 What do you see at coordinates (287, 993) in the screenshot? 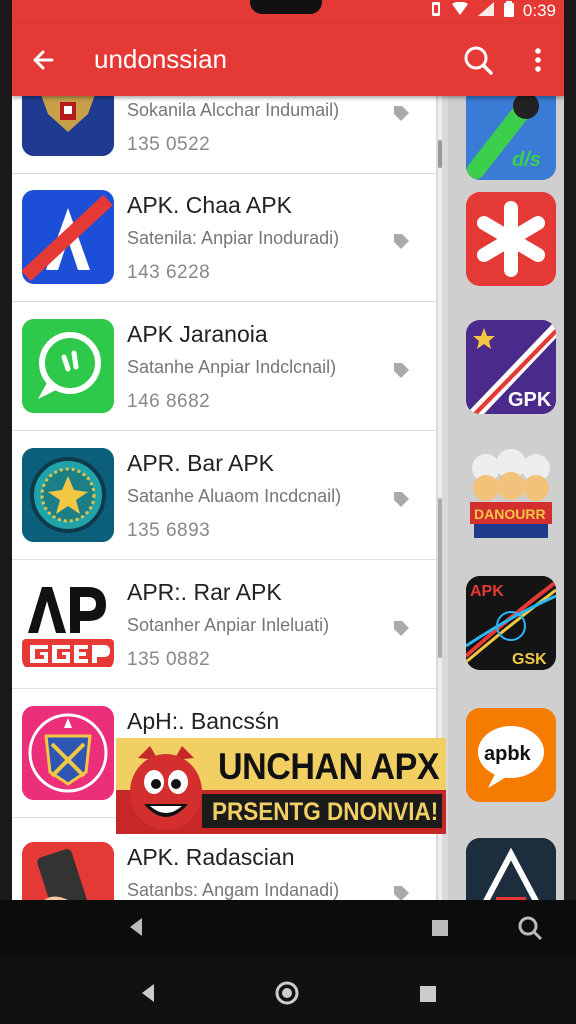
I see `home-circle-icon` at bounding box center [287, 993].